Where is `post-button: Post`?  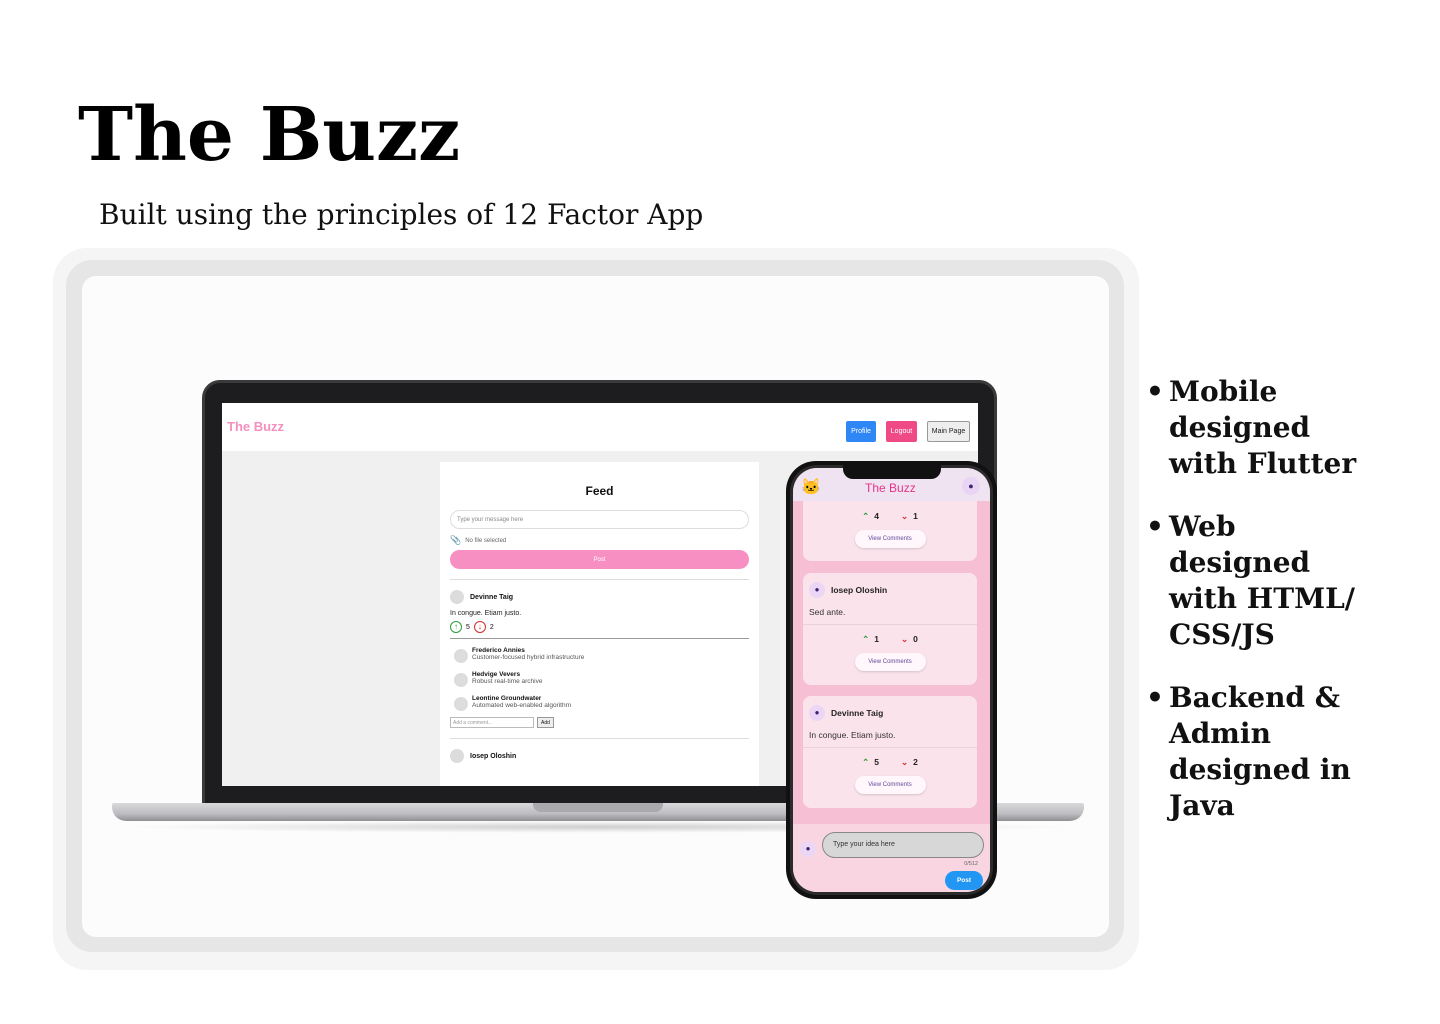
post-button: Post is located at coordinates (599, 559).